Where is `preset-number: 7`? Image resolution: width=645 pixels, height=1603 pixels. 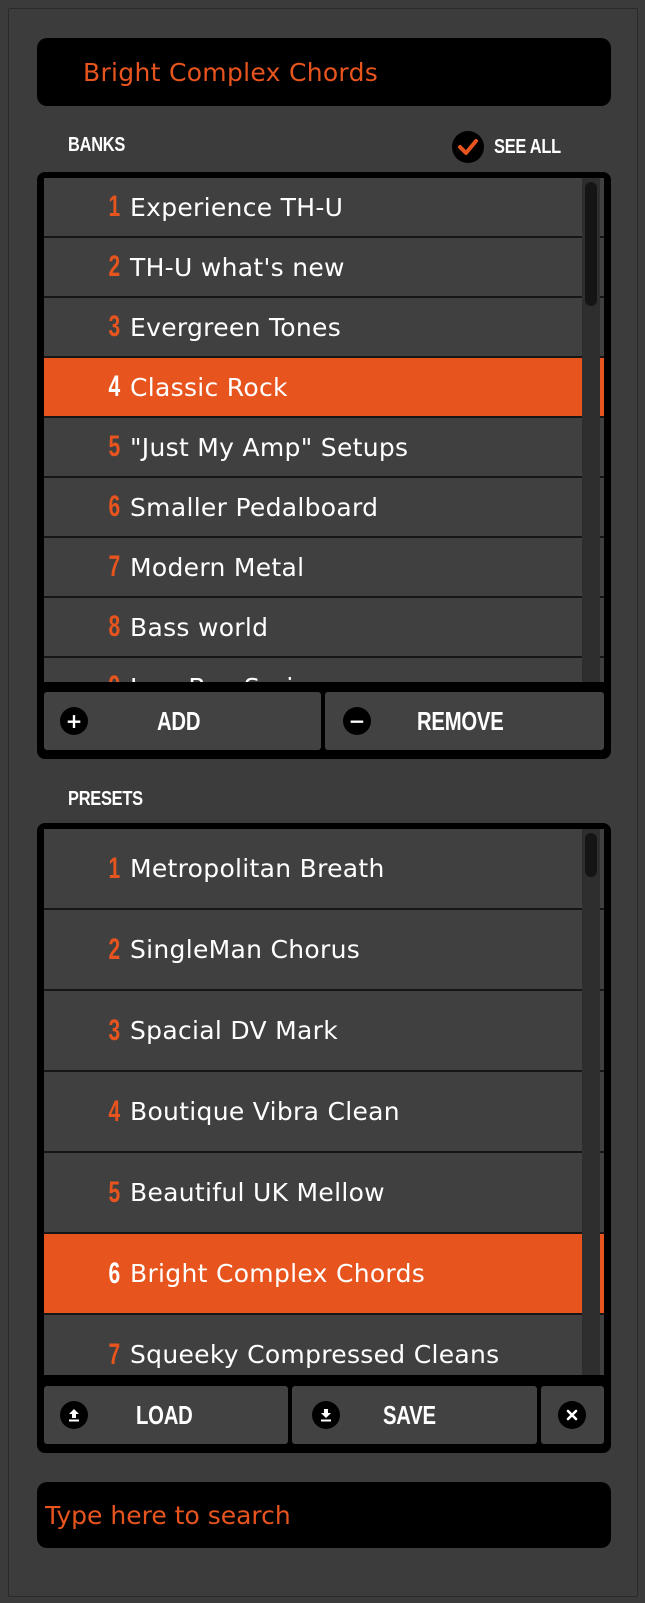 preset-number: 7 is located at coordinates (114, 1354).